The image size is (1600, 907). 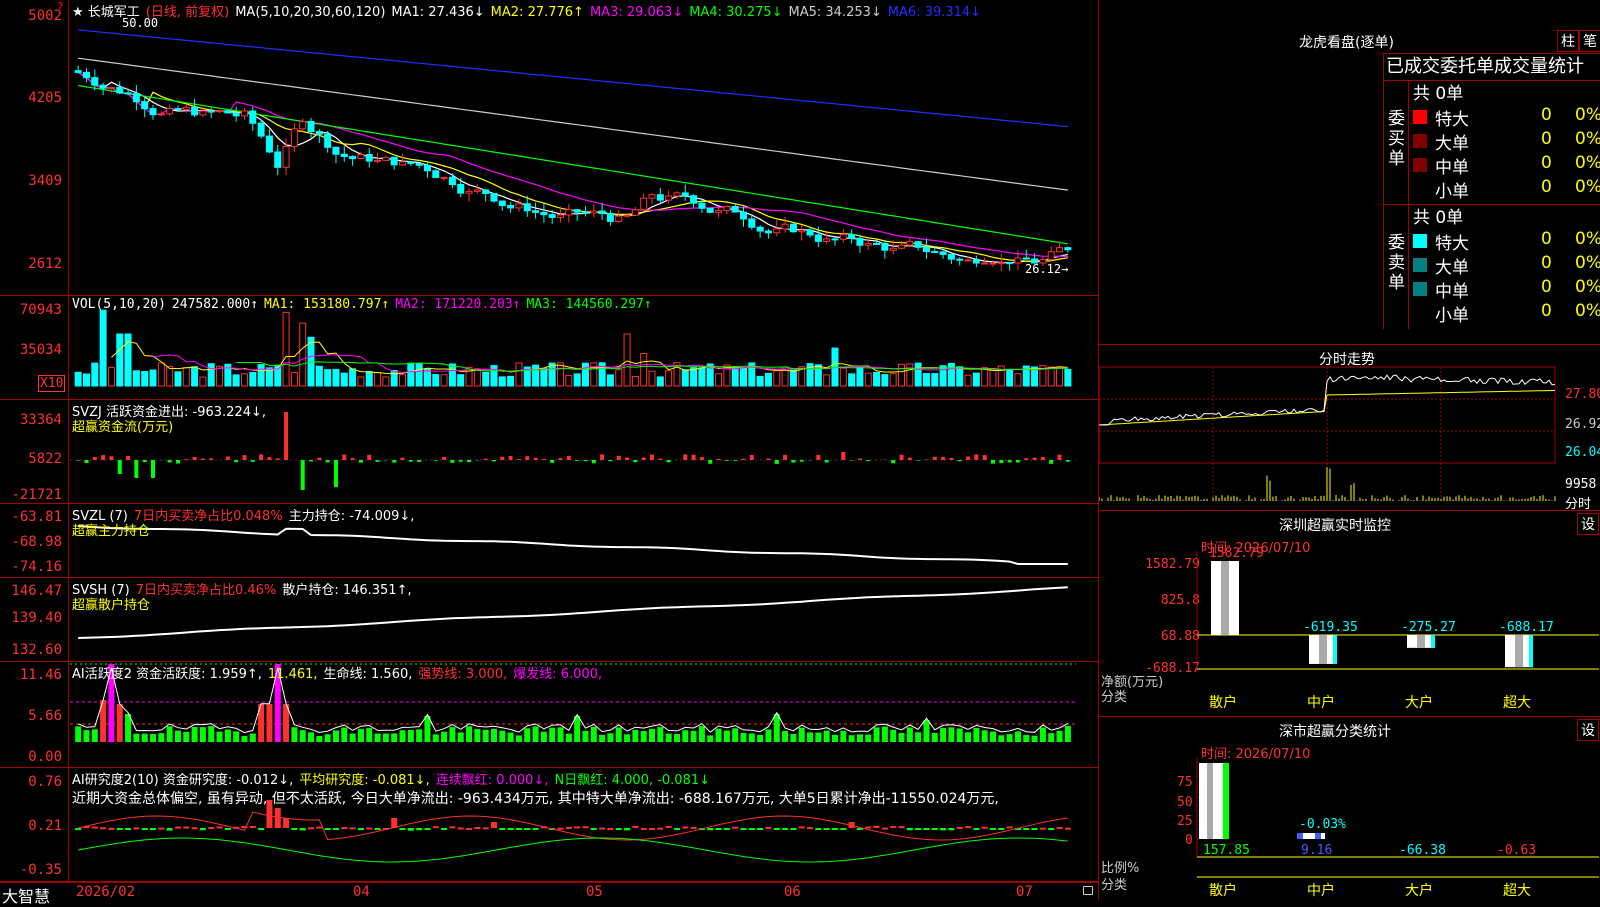 I want to click on intraday-panel: 分时走势 27.80 26.92 26.04 9958 分时, so click(x=1349, y=427).